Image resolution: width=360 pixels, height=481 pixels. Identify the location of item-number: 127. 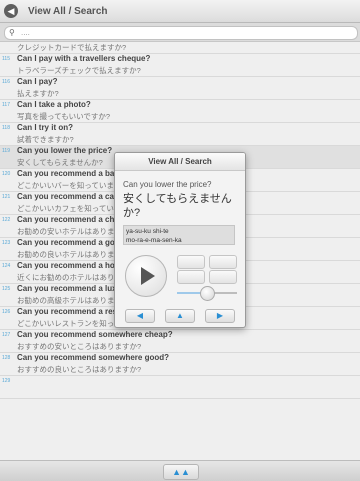
(6, 335).